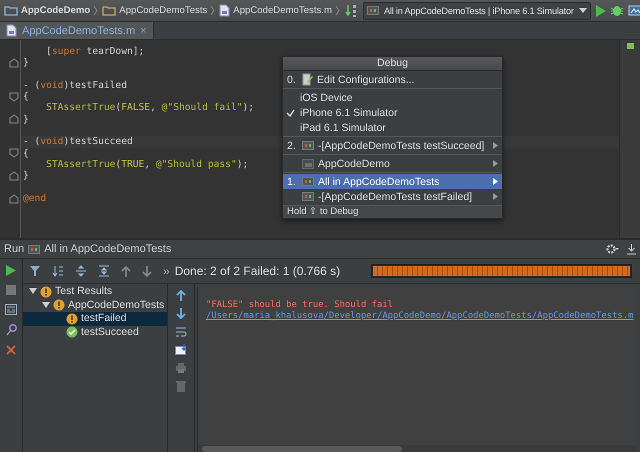  What do you see at coordinates (108, 249) in the screenshot?
I see `run-config-label: All in AppCodeDemoTests` at bounding box center [108, 249].